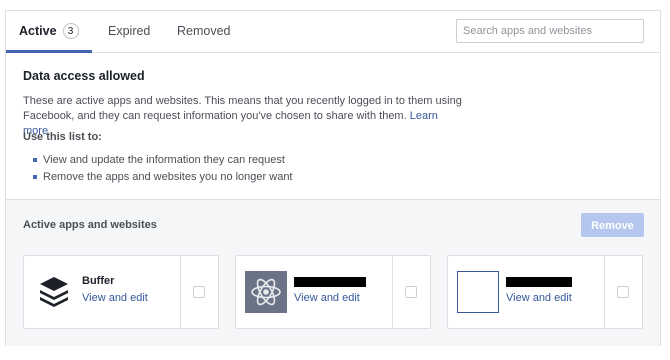 The width and height of the screenshot is (670, 360). Describe the element at coordinates (84, 76) in the screenshot. I see `section-heading: Data access allowed` at that location.